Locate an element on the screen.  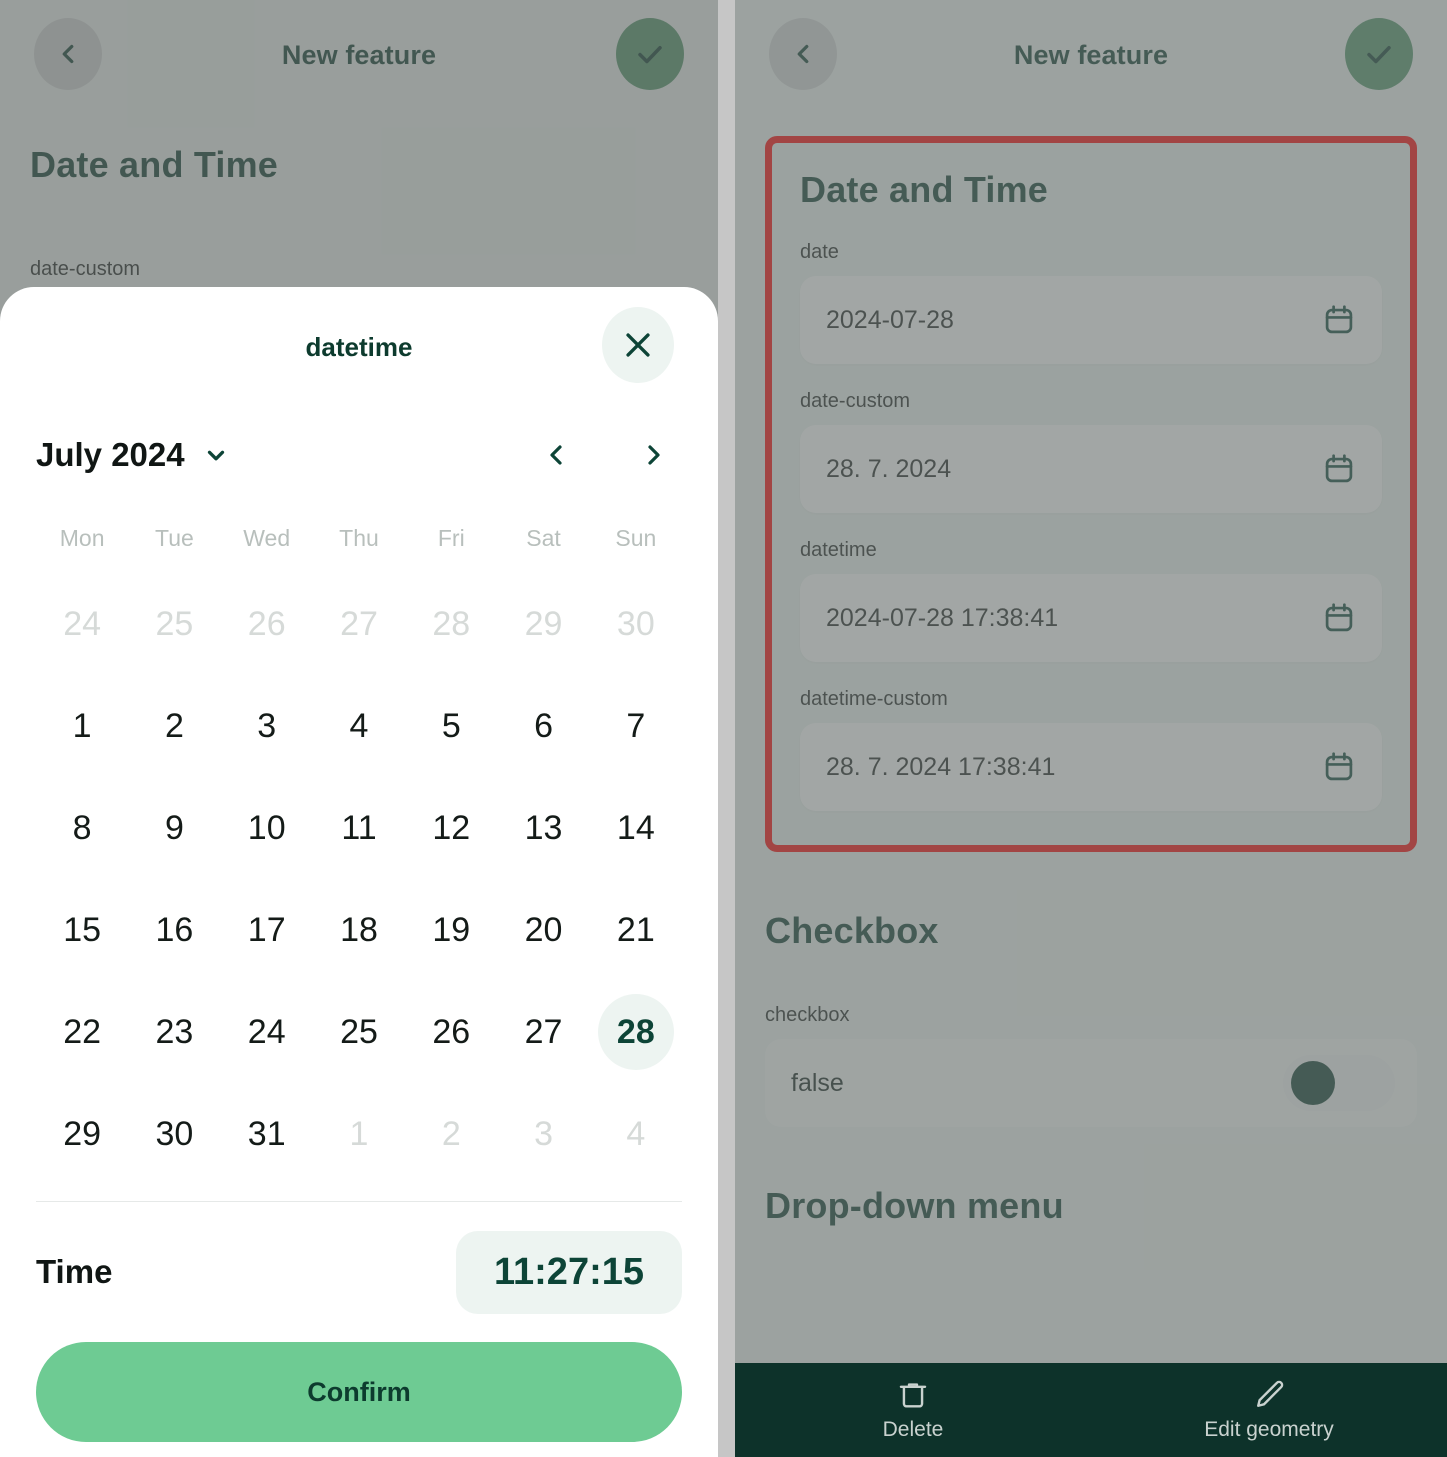
calendar-day-name: Tue is located at coordinates (174, 537).